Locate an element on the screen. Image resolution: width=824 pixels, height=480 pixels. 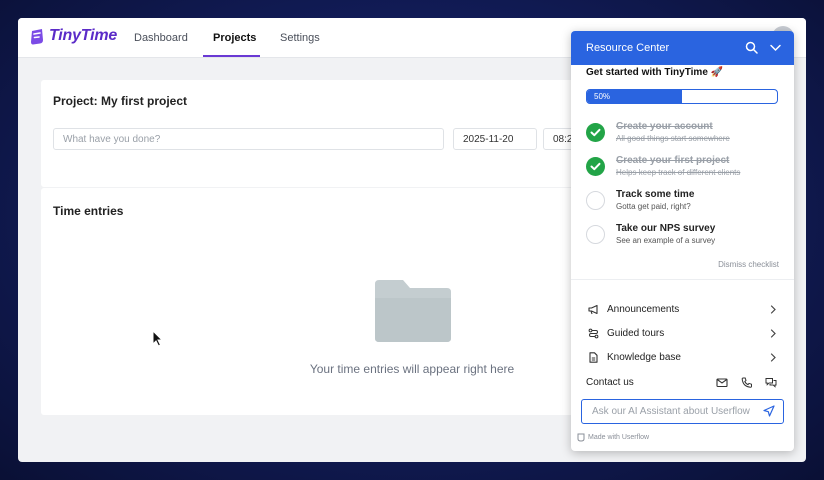
dismiss-checklist-link: Dismiss checklist is located at coordinates (748, 264).